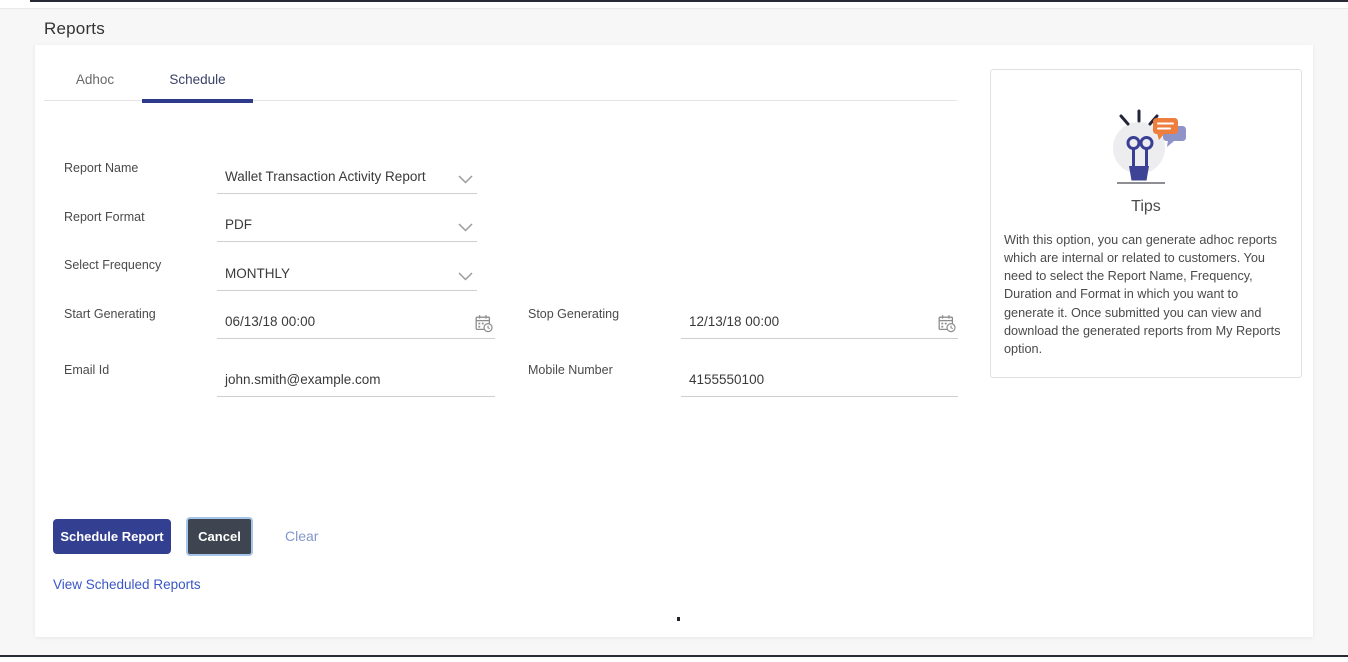  Describe the element at coordinates (356, 325) in the screenshot. I see `start-generating-input: 06/13/18 00:00` at that location.